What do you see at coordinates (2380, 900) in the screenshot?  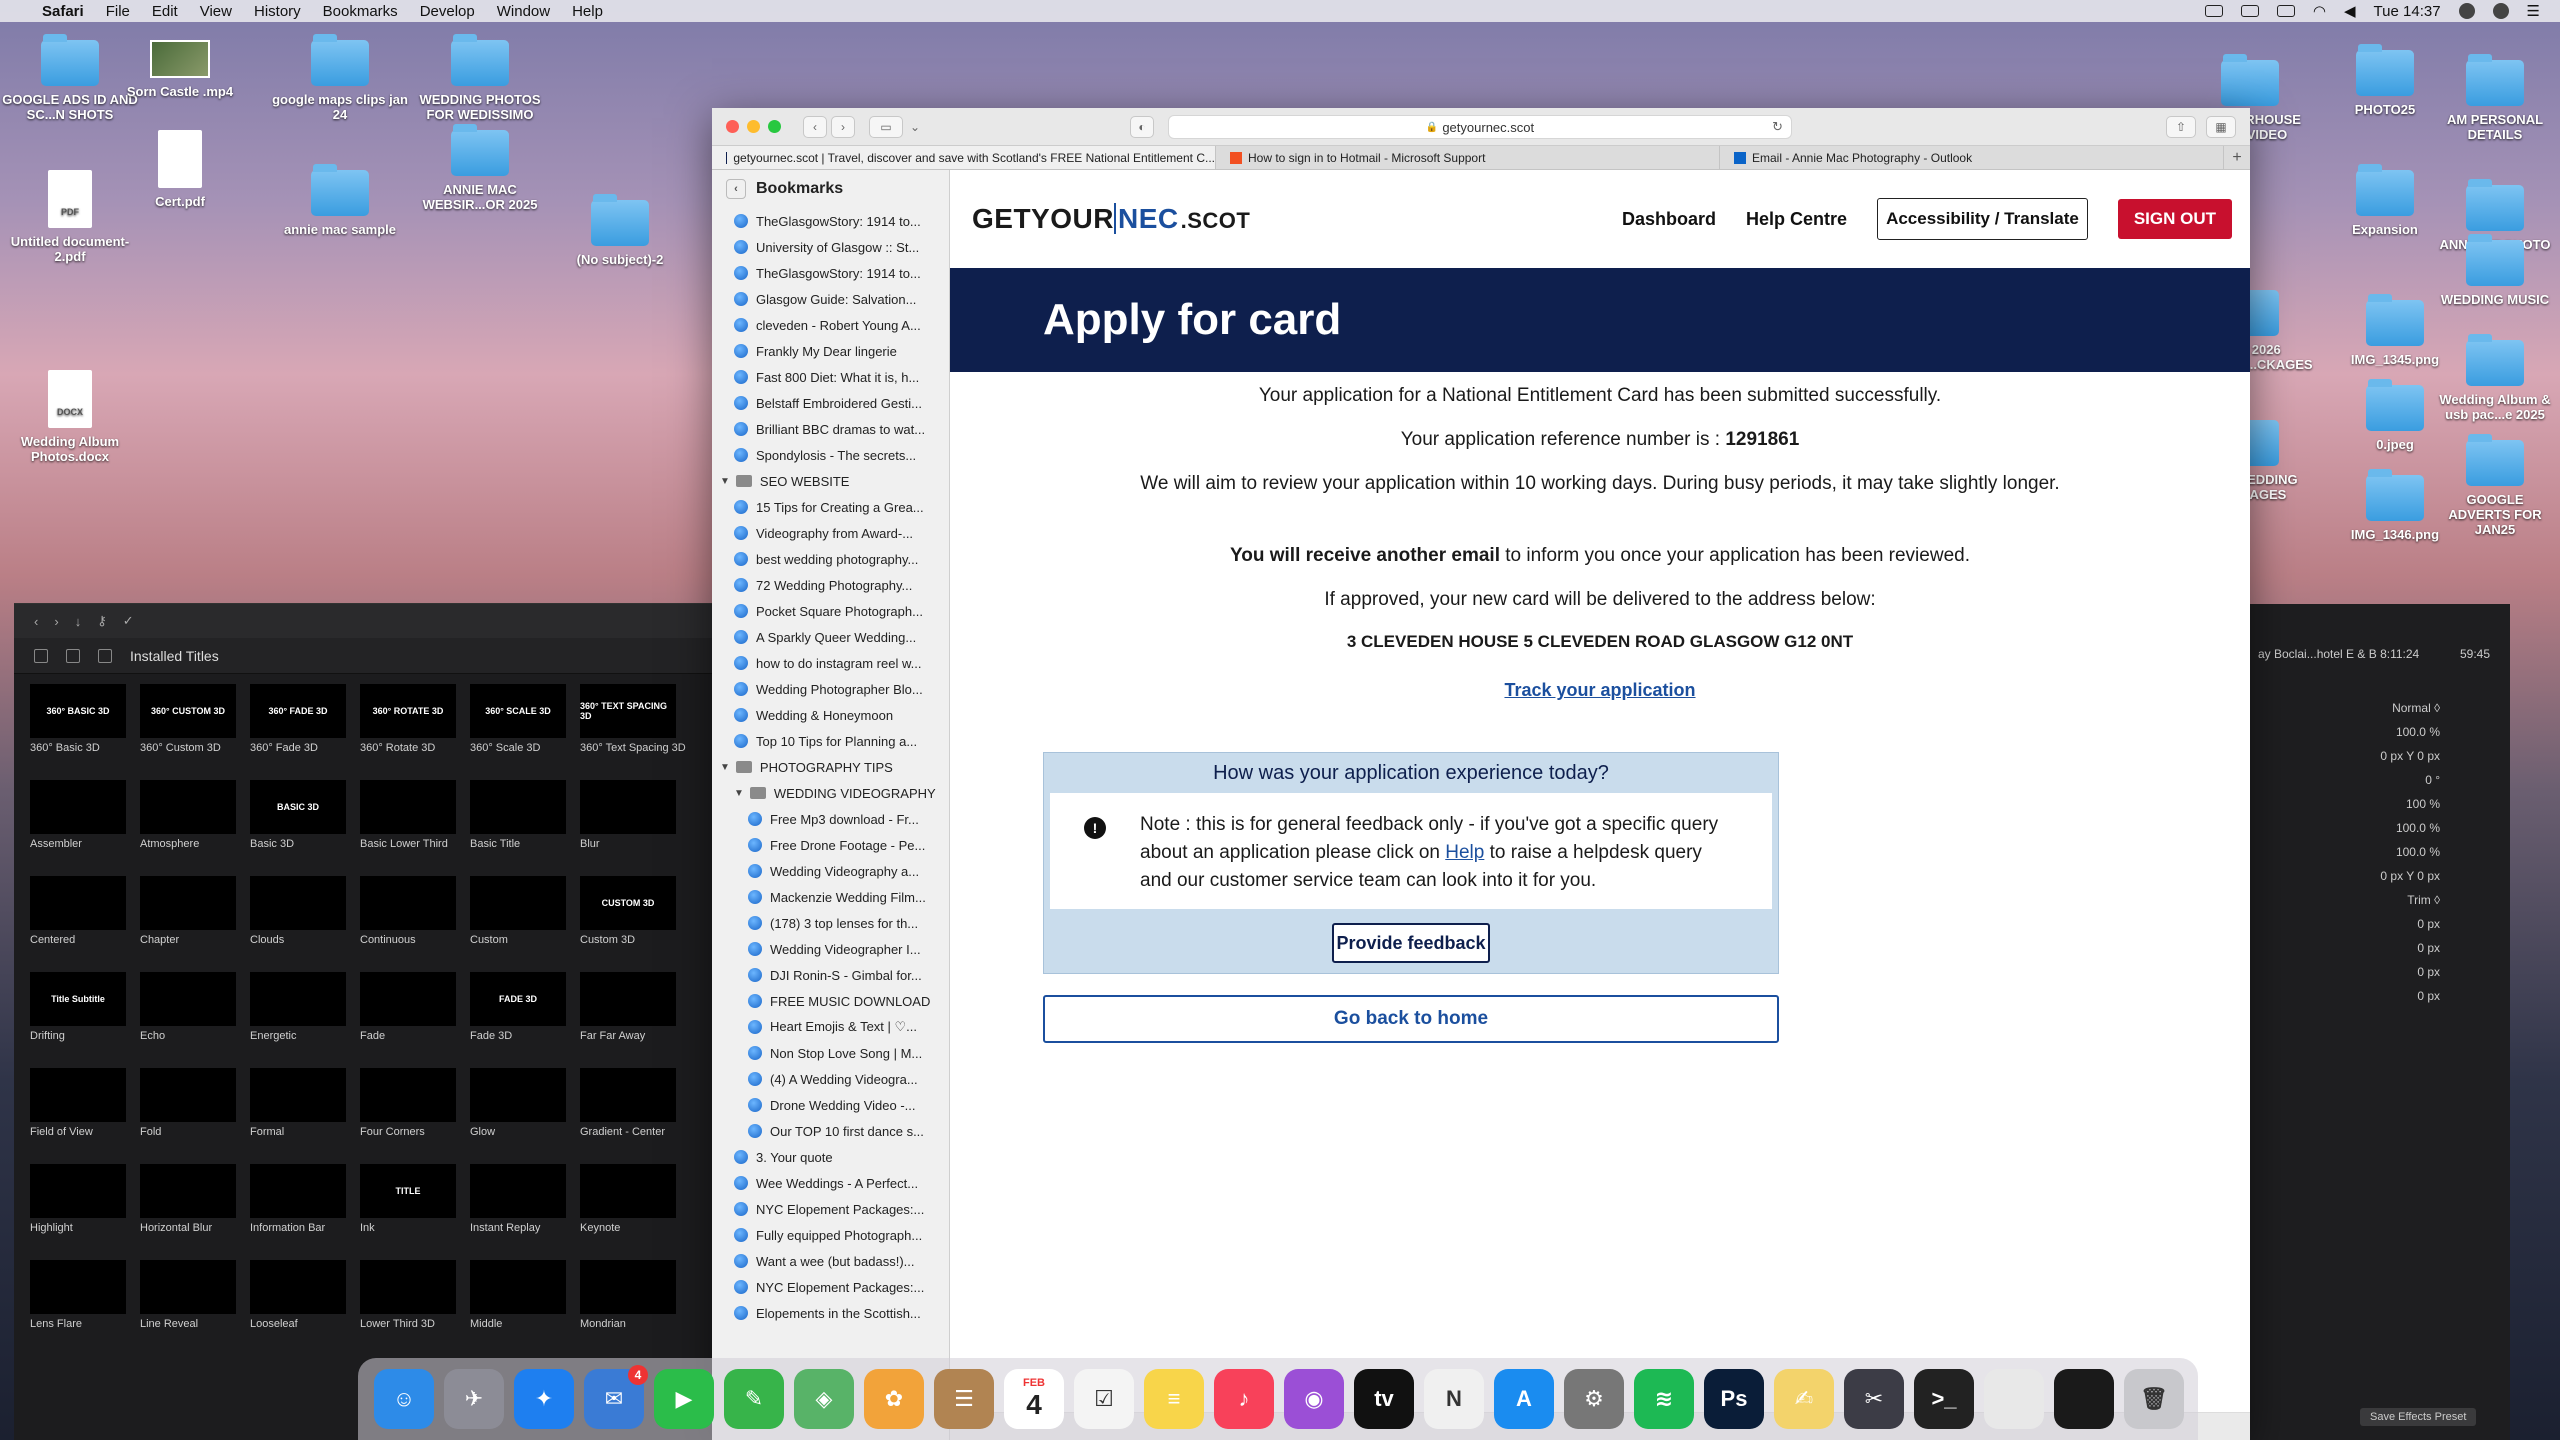 I see `inspector-row: Trim ◊` at bounding box center [2380, 900].